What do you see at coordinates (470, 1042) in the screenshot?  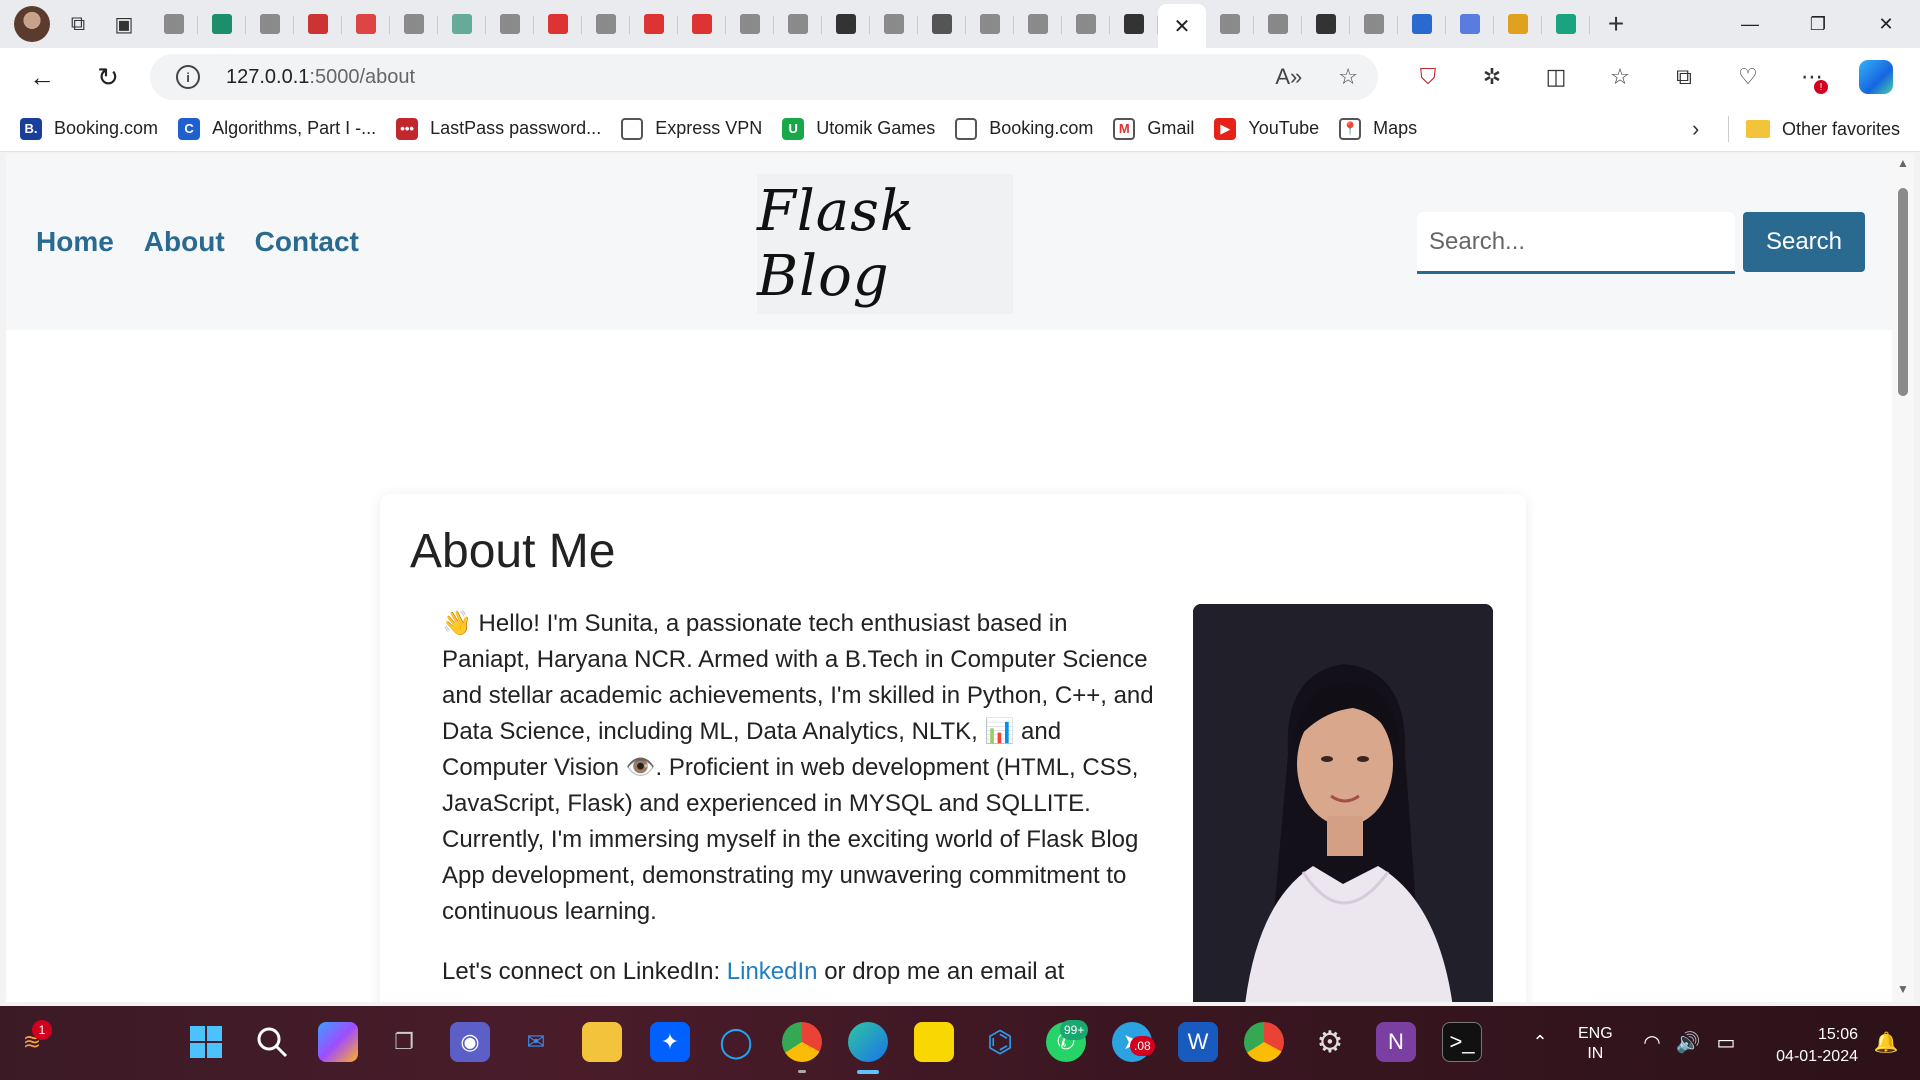 I see `teams-chat-icon: ◉` at bounding box center [470, 1042].